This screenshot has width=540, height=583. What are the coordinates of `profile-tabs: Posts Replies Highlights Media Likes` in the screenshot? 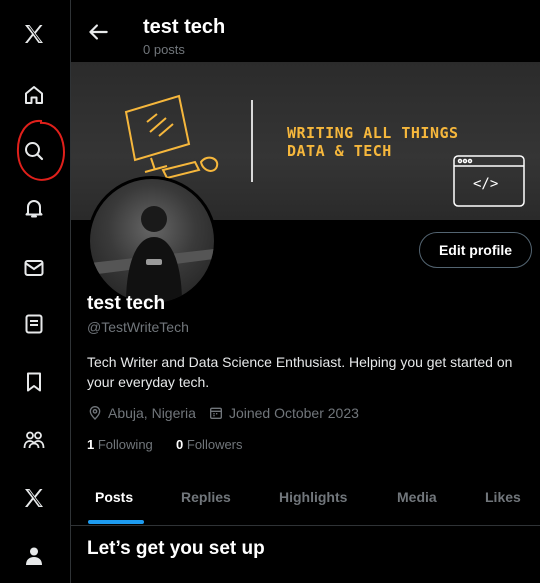 It's located at (305, 501).